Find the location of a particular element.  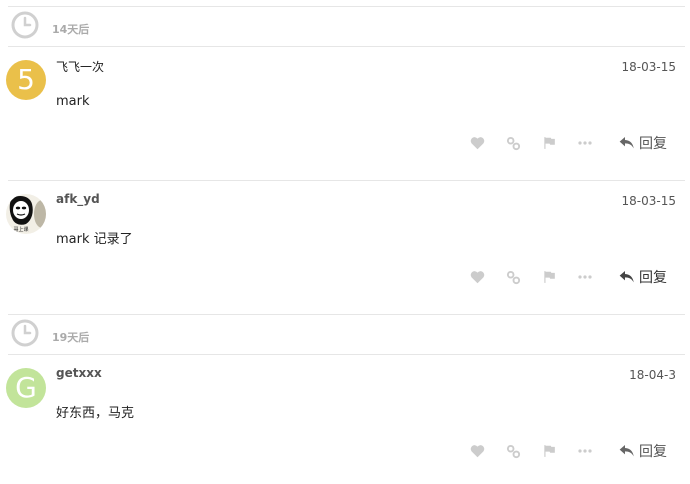

time-gap: 14天后 is located at coordinates (346, 26).